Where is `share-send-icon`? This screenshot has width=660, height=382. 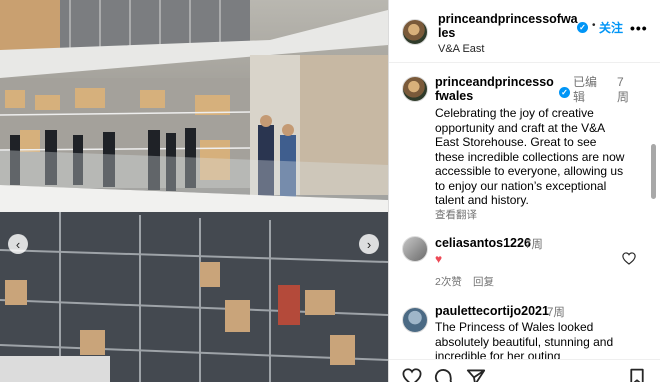
share-send-icon is located at coordinates (476, 375).